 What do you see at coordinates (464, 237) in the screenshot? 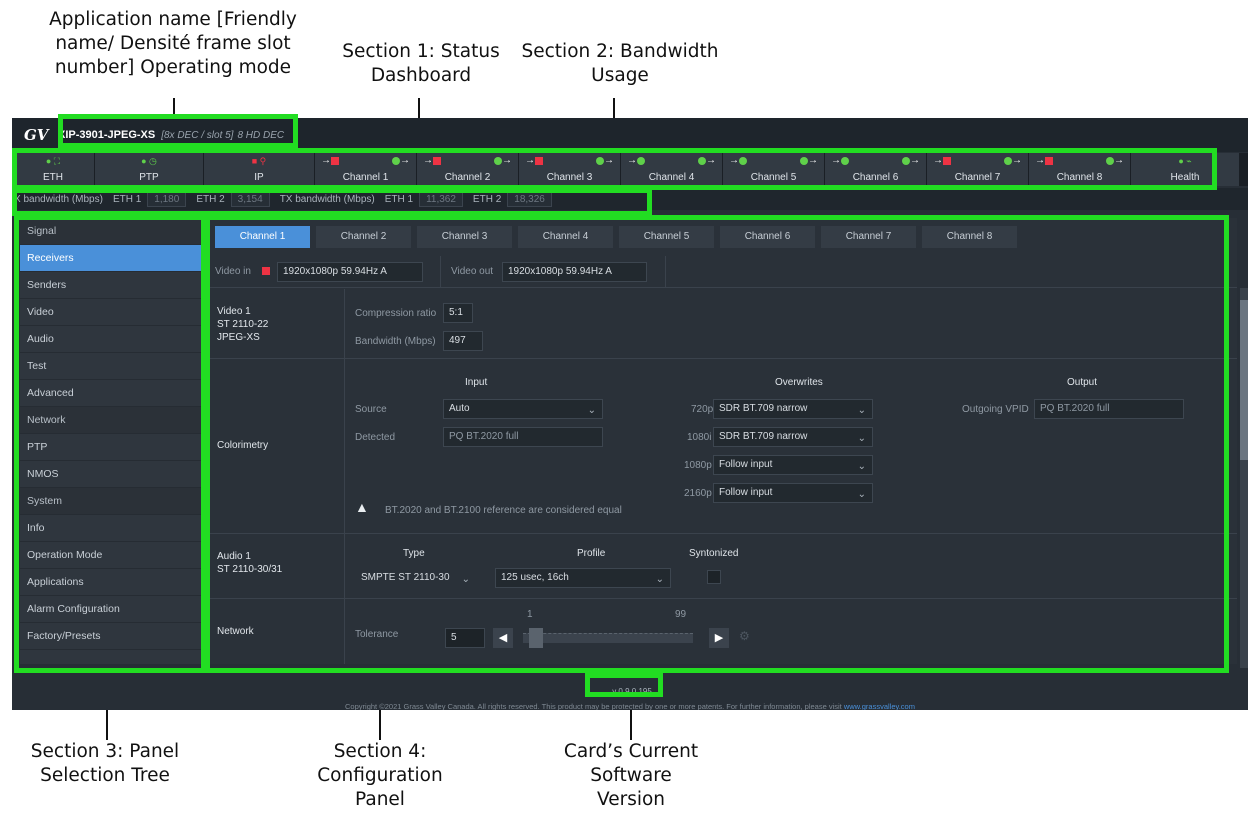
I see `tab-channel-3: Channel 3` at bounding box center [464, 237].